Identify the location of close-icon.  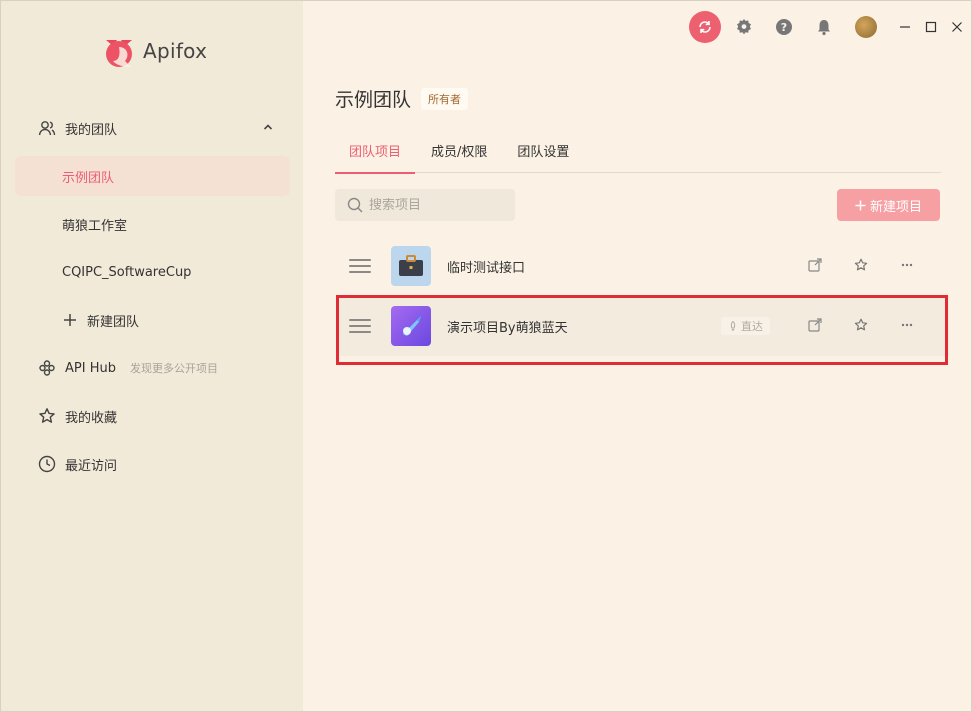
(957, 27).